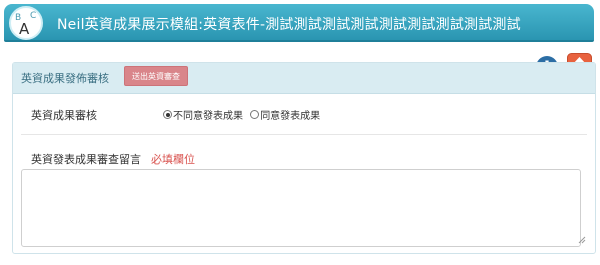  What do you see at coordinates (64, 115) in the screenshot?
I see `review-label: 英資成果審核` at bounding box center [64, 115].